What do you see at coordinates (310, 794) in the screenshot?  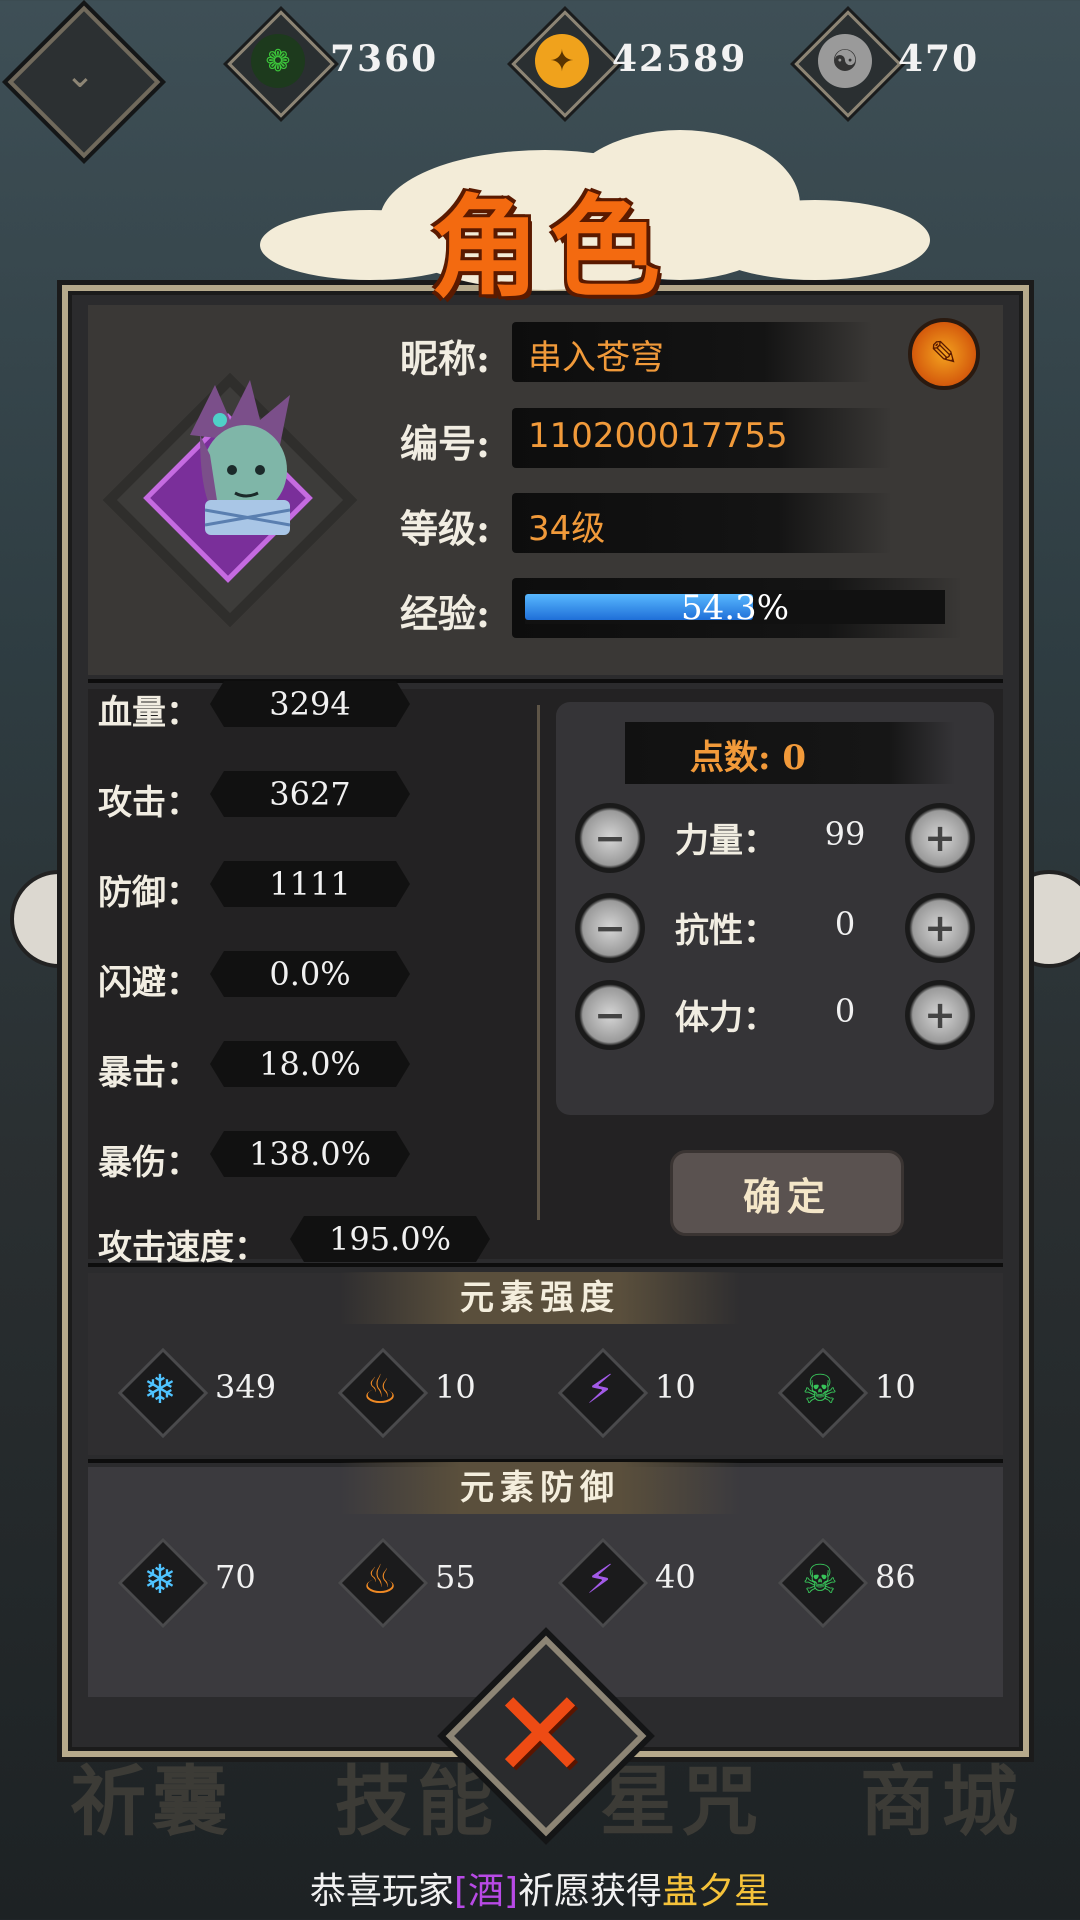 I see `stat-value: 3627` at bounding box center [310, 794].